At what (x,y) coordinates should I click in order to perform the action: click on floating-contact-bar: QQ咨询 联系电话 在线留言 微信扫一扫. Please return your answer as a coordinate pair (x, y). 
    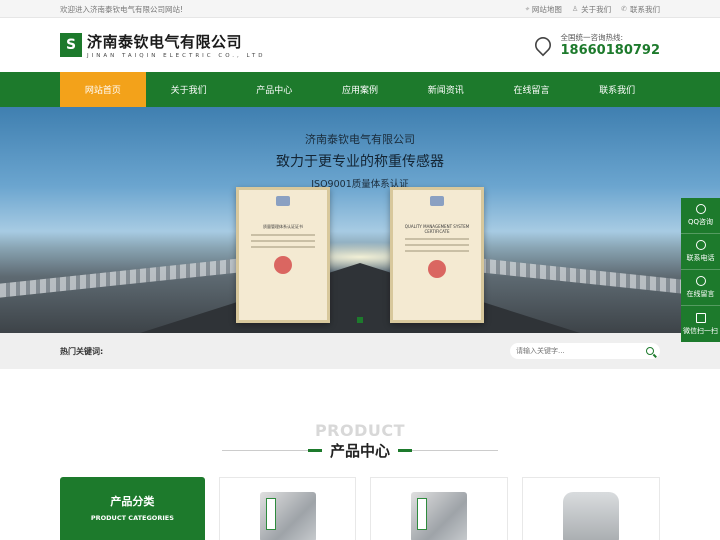
    Looking at the image, I should click on (700, 270).